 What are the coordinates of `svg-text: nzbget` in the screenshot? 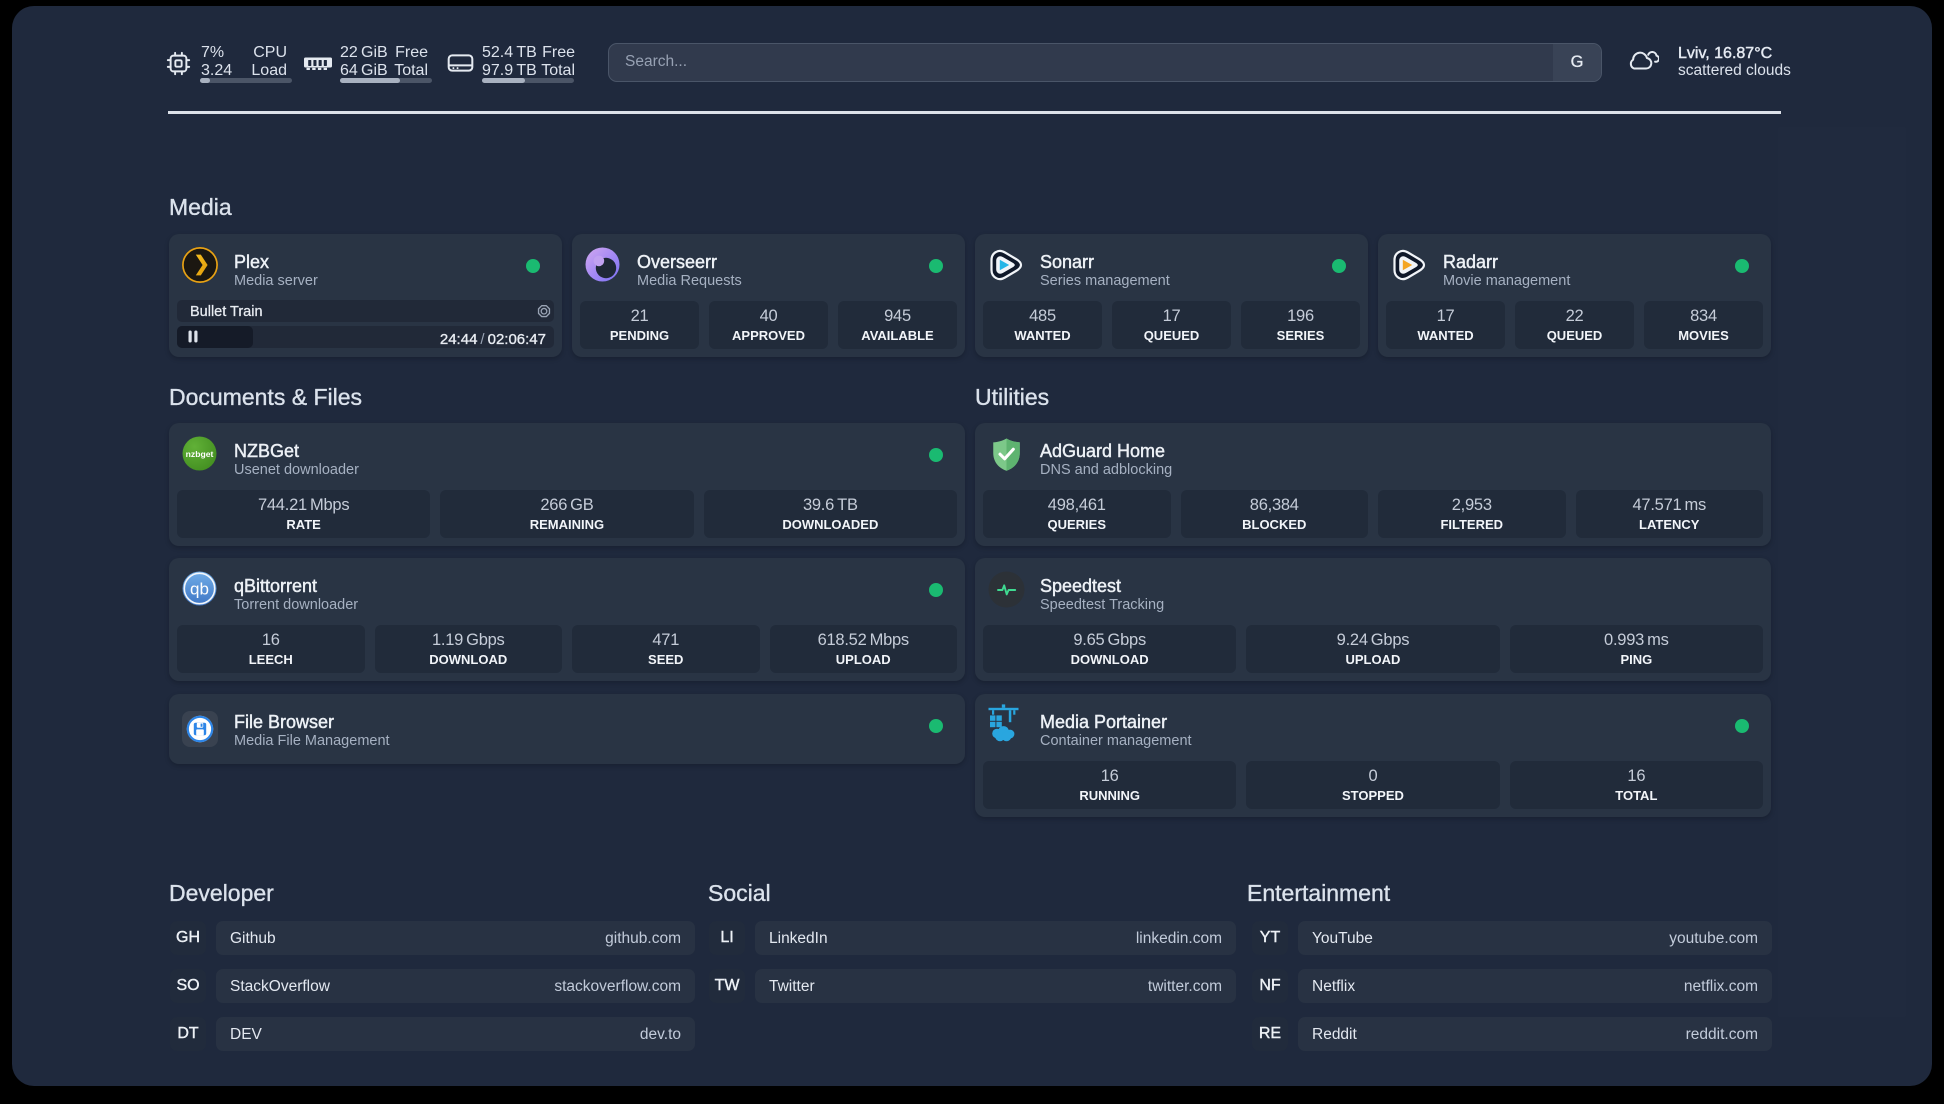 It's located at (200, 454).